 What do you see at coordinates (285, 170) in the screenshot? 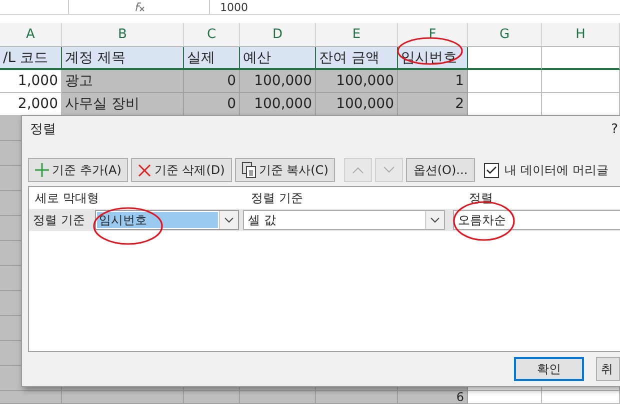
I see `copy-level-button: 기준 복사(C)` at bounding box center [285, 170].